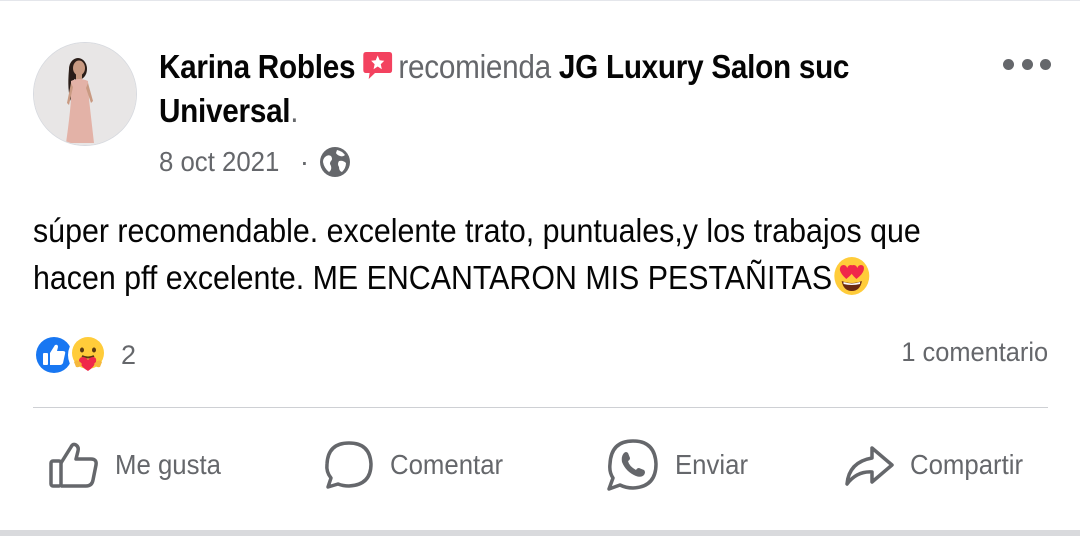  I want to click on avatar-photo, so click(85, 94).